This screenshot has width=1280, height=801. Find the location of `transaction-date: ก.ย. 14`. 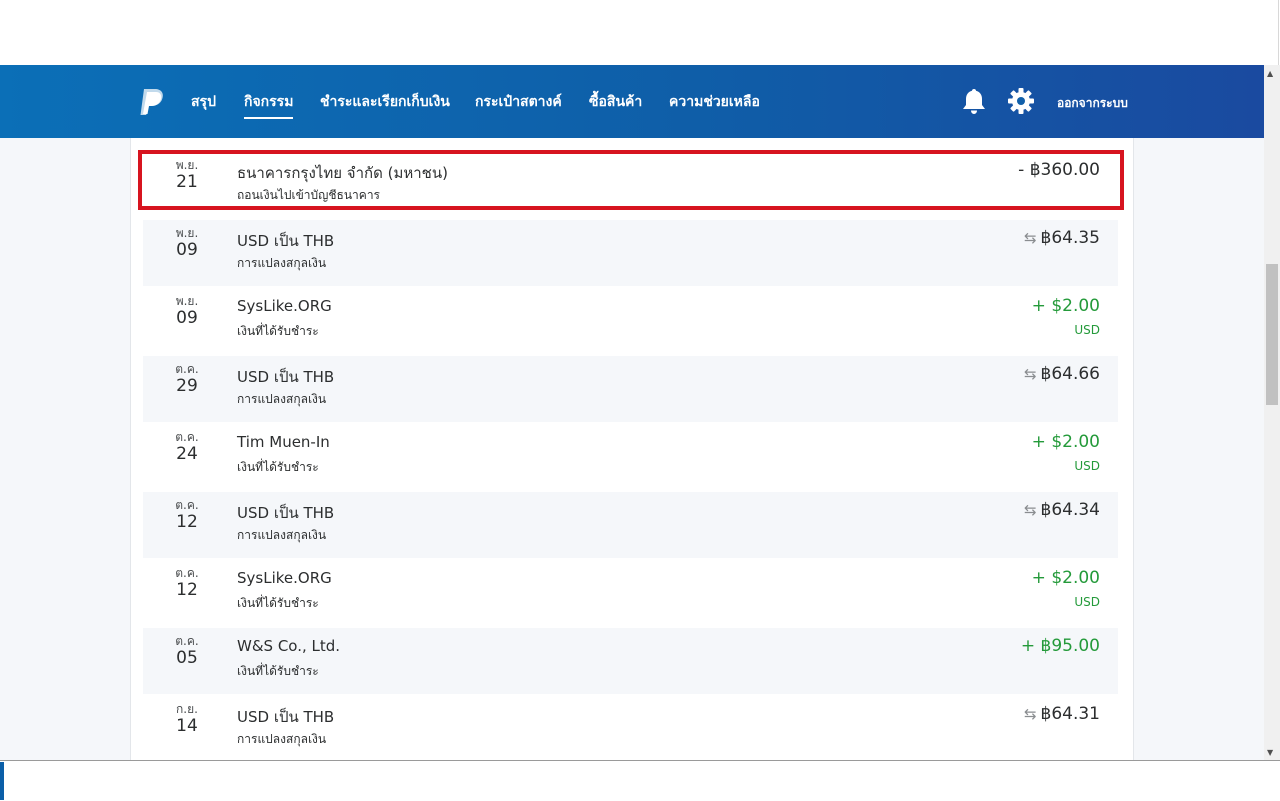

transaction-date: ก.ย. 14 is located at coordinates (187, 719).